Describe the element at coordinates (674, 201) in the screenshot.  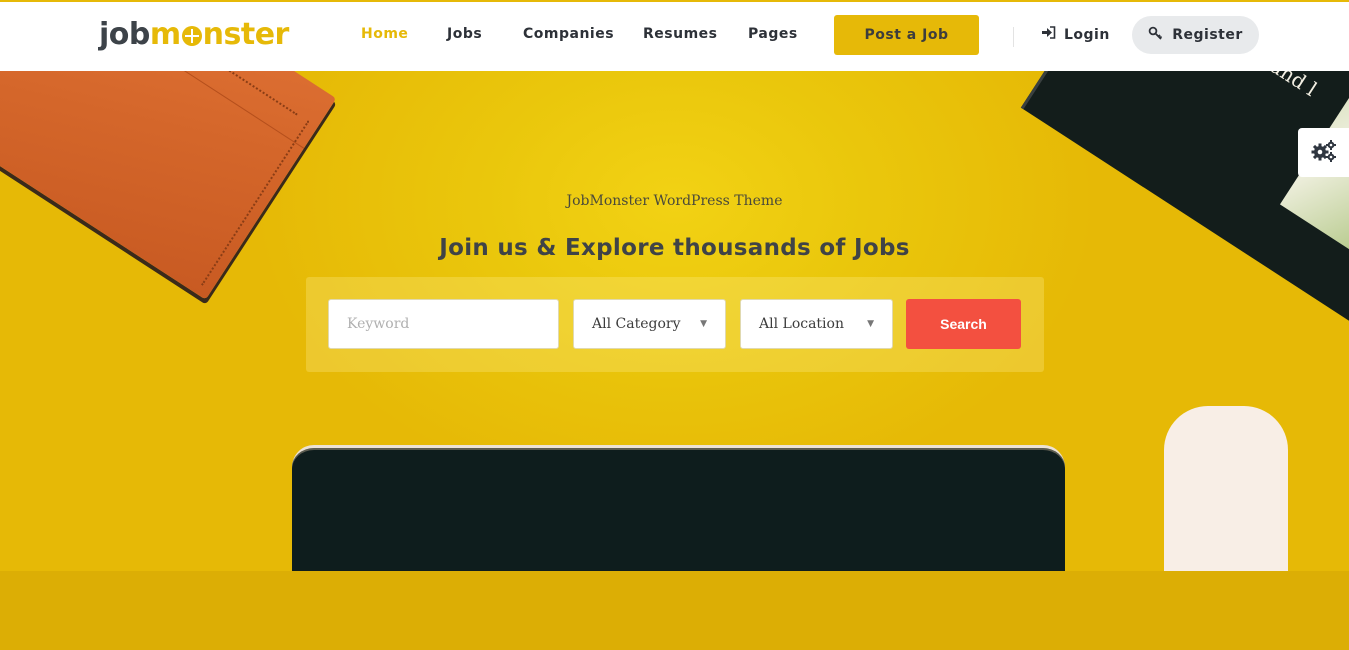
I see `hero-subtitle: JobMonster WordPress Theme` at that location.